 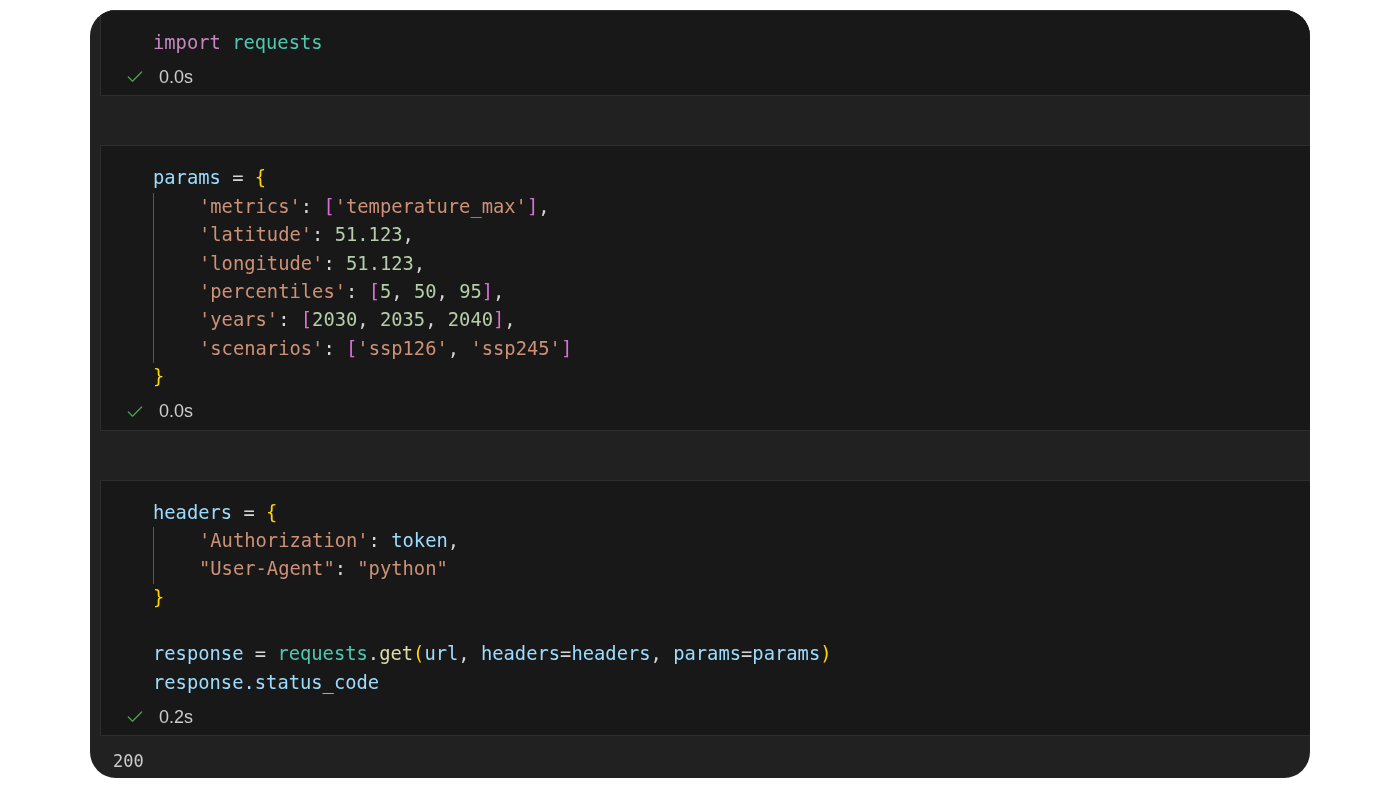 What do you see at coordinates (352, 291) in the screenshot?
I see `code-line: 'percentiles': [5, 50, 95],` at bounding box center [352, 291].